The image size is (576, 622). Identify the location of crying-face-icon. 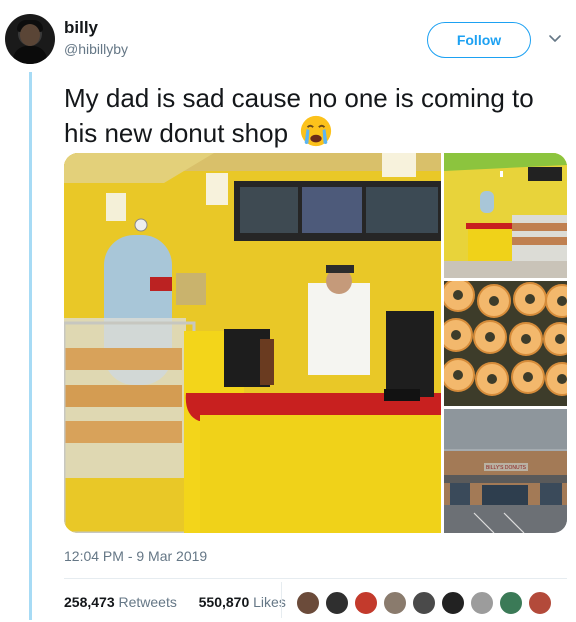
(316, 131).